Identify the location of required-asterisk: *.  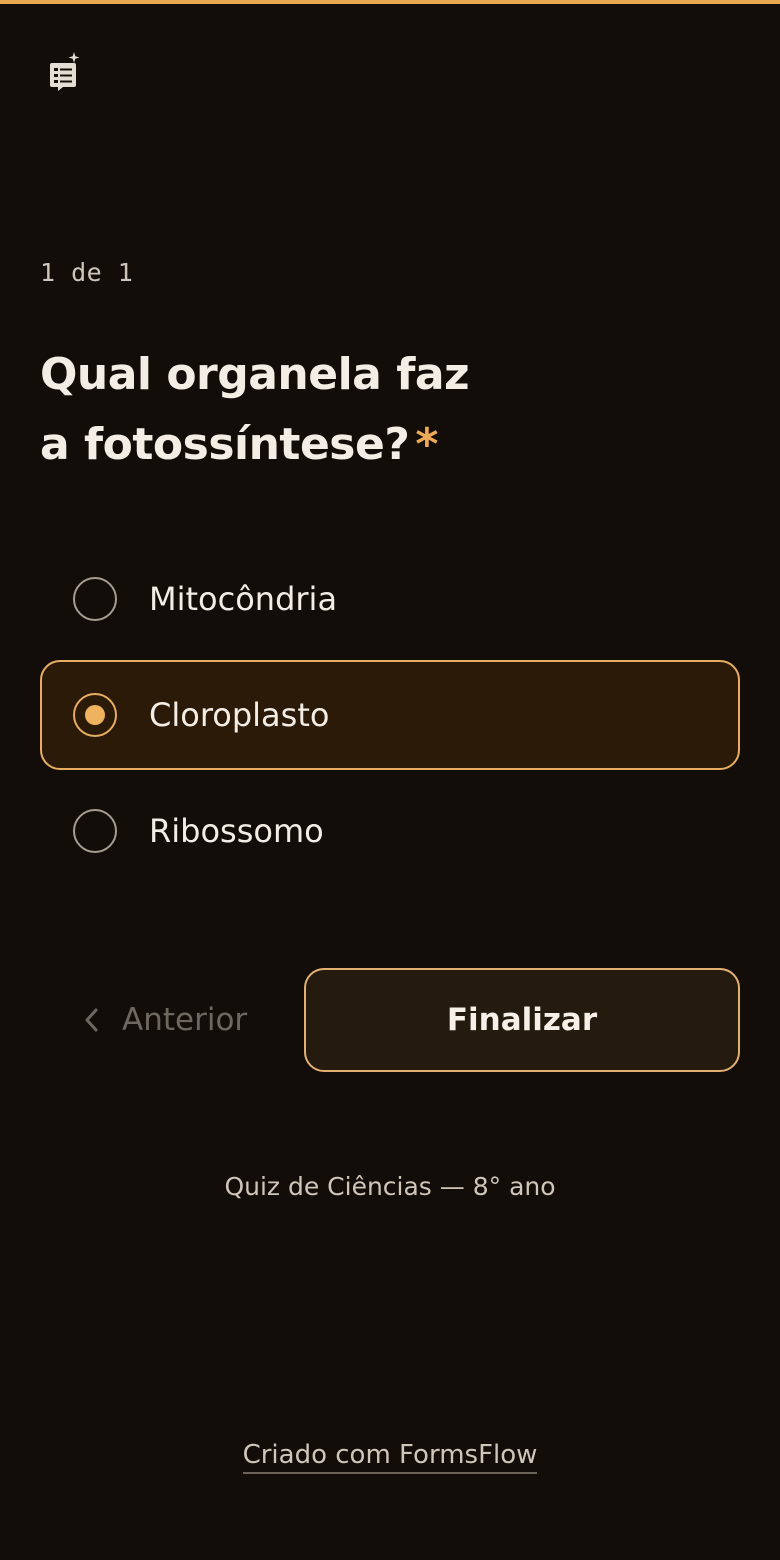
(426, 444).